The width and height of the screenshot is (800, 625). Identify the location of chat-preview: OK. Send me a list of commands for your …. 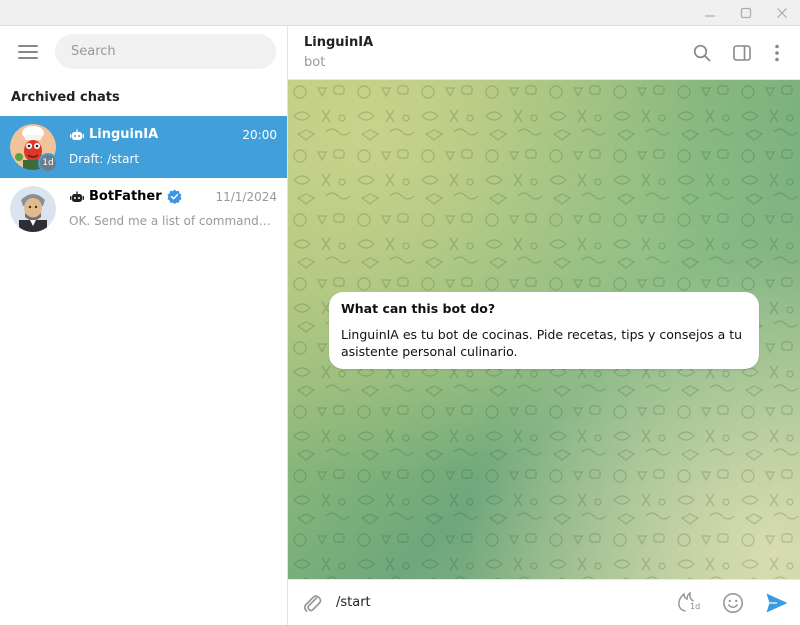
(173, 221).